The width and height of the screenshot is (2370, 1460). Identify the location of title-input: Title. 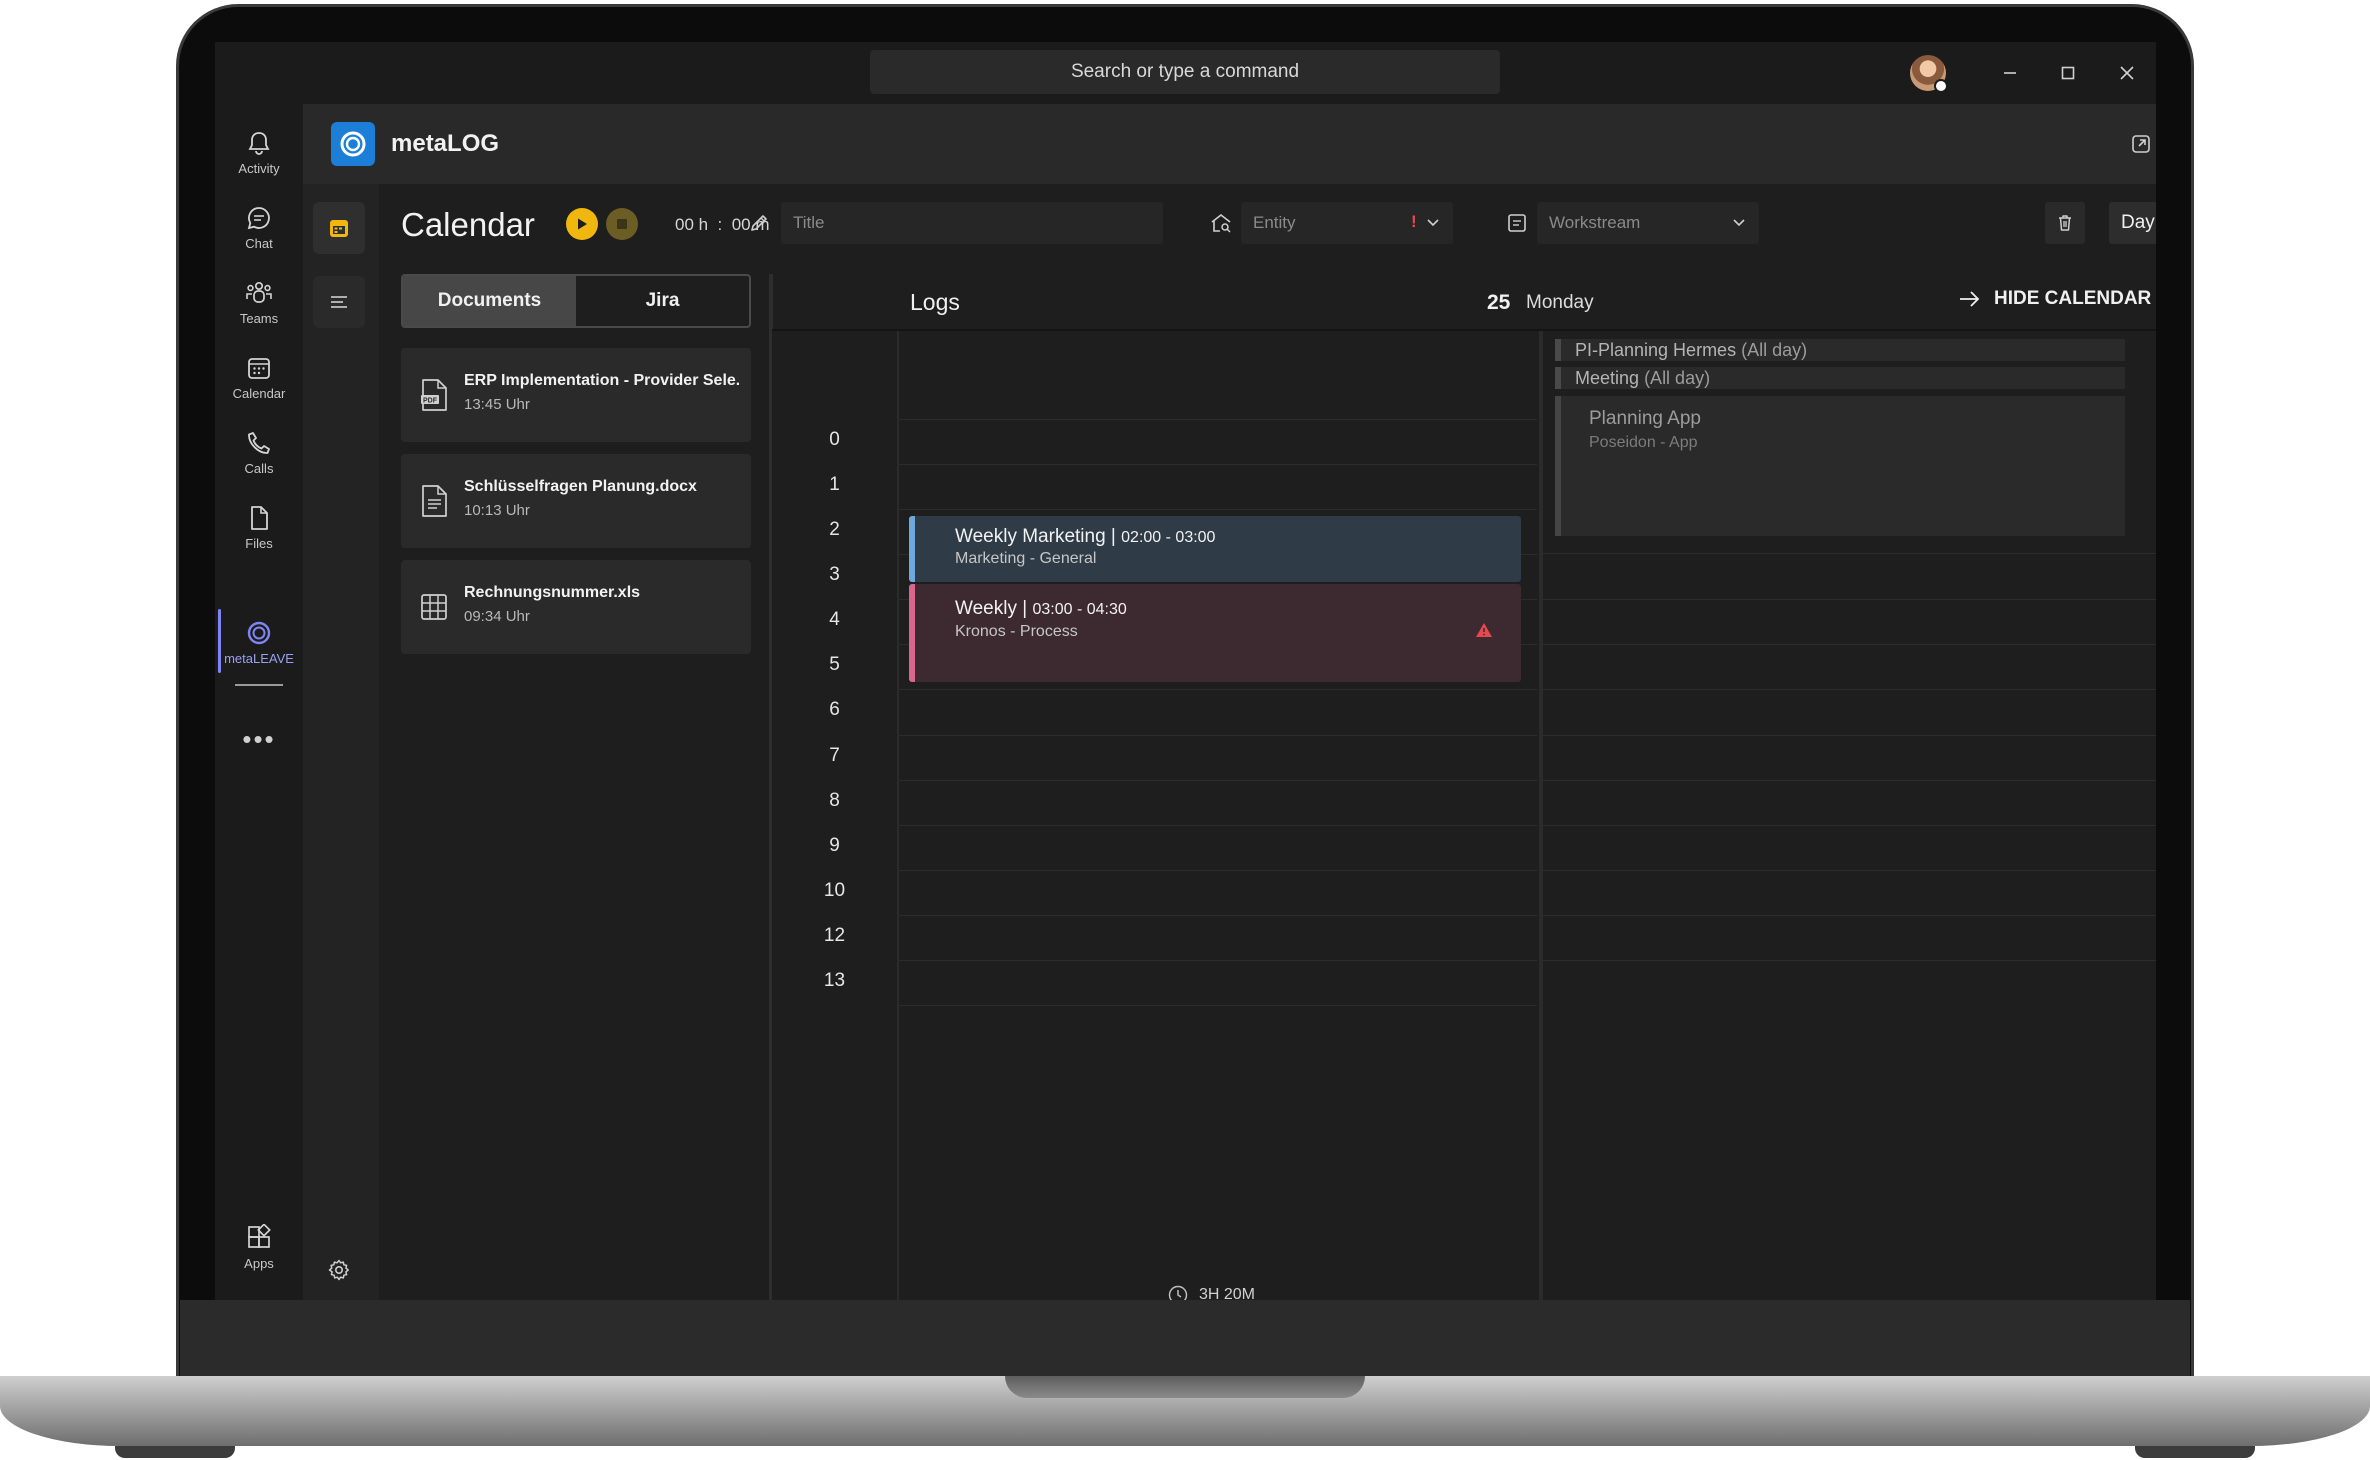
(972, 223).